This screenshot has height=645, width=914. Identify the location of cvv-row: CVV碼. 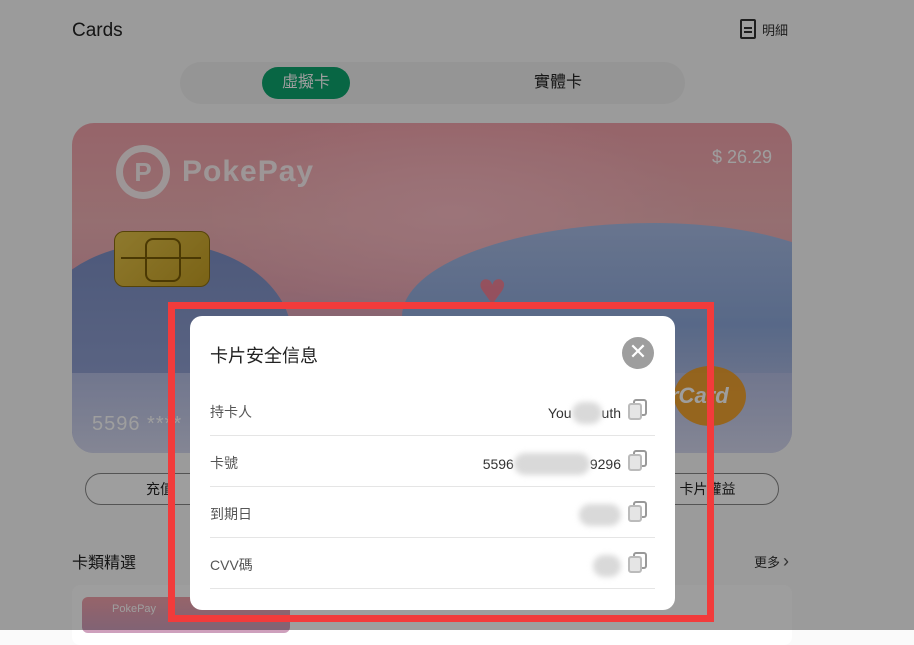
(432, 564).